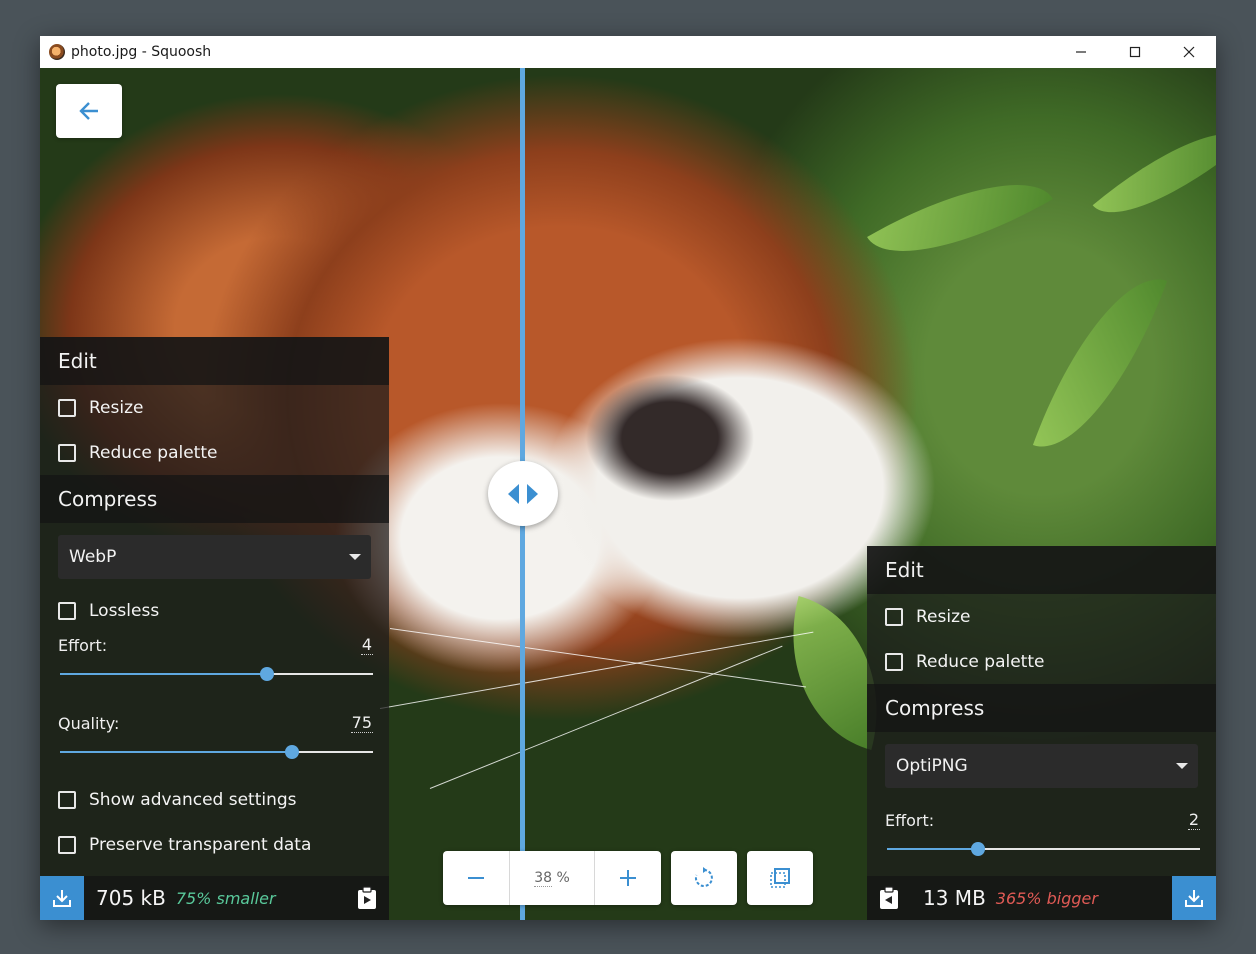 The image size is (1256, 954). I want to click on copy-settings-left-button, so click(889, 898).